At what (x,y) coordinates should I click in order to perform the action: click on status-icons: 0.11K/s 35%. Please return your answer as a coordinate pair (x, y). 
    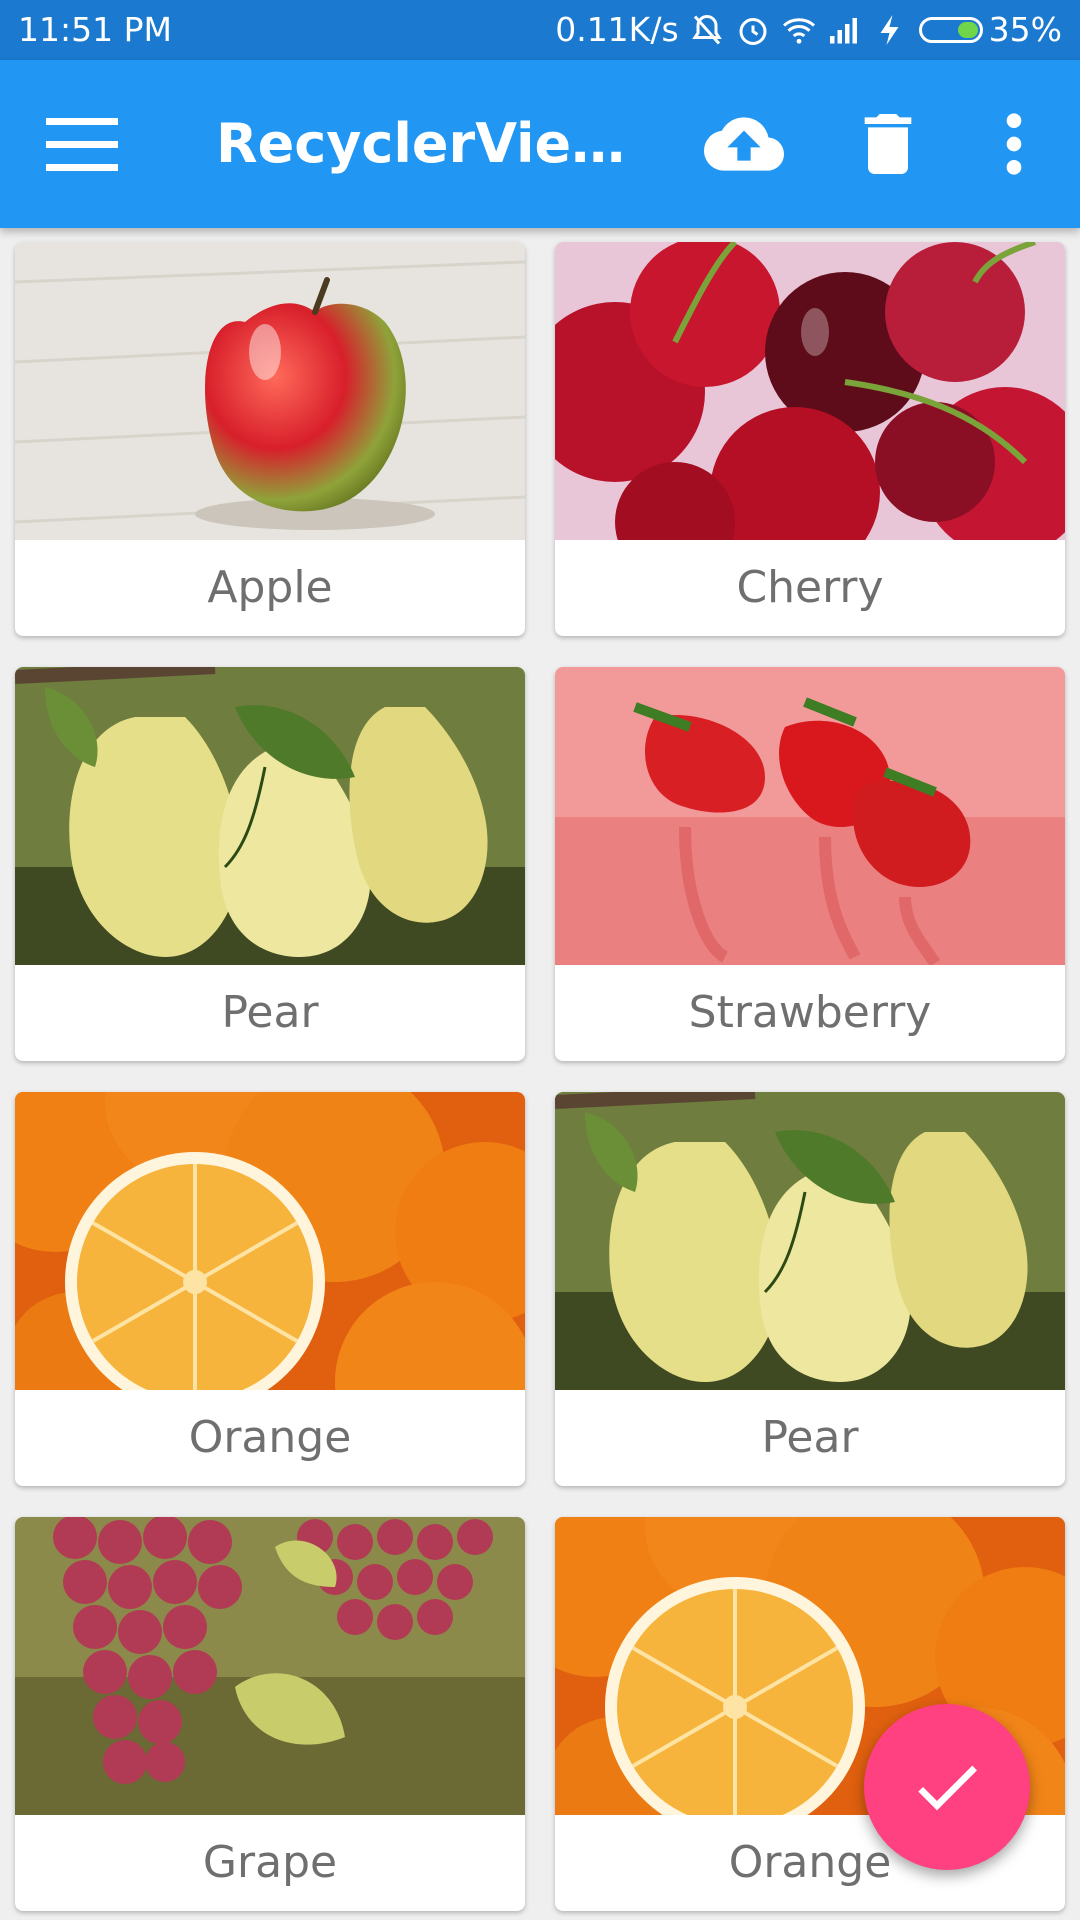
    Looking at the image, I should click on (808, 29).